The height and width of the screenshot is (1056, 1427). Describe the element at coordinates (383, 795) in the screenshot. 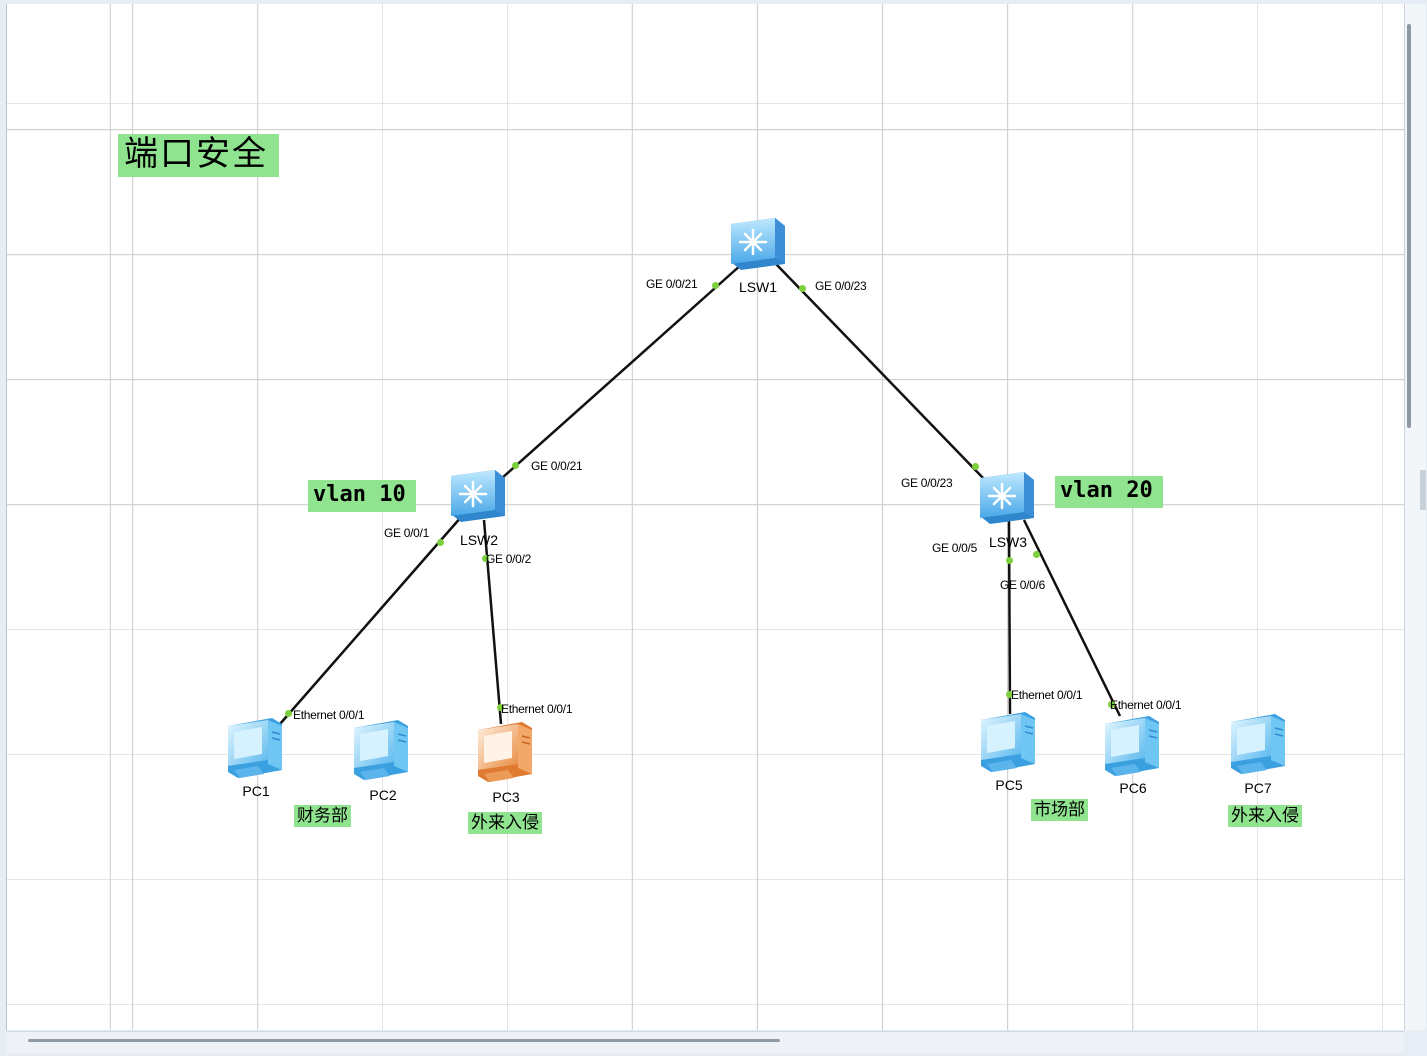

I see `device-label-pc2: PC2` at that location.